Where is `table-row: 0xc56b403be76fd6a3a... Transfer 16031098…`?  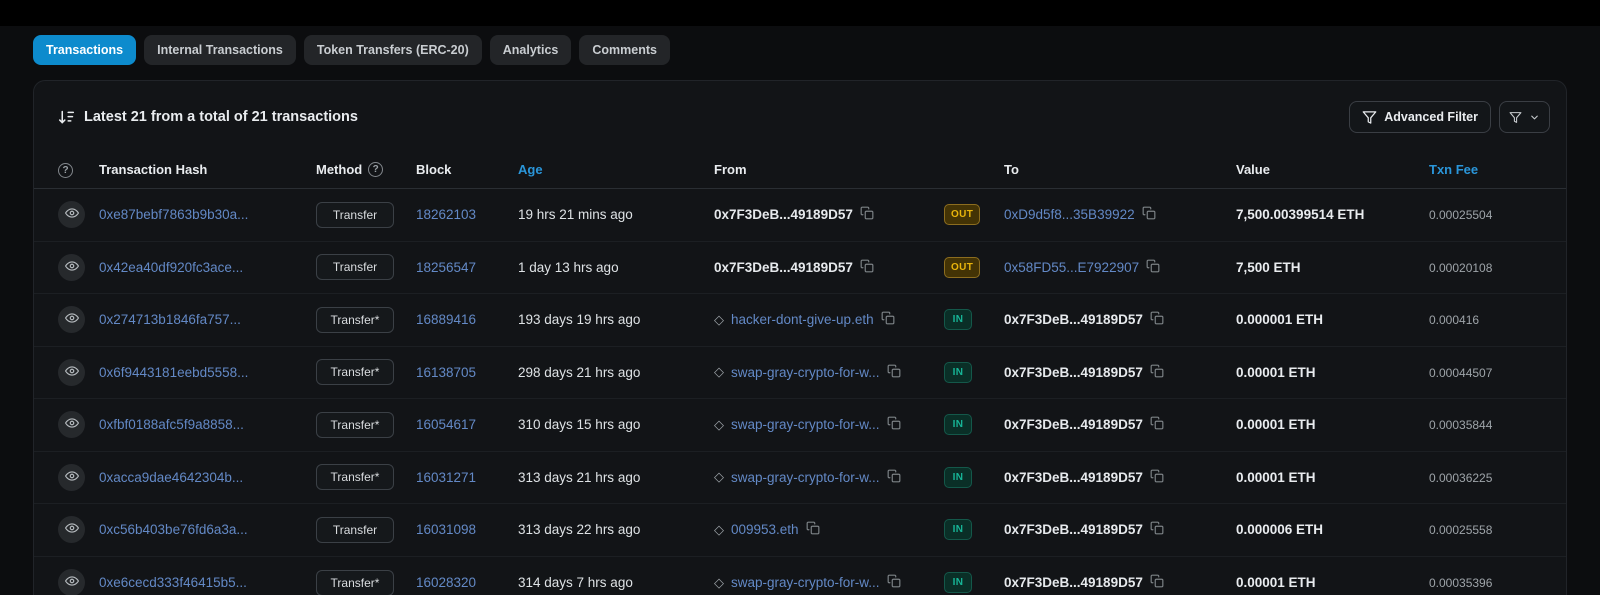 table-row: 0xc56b403be76fd6a3a... Transfer 16031098… is located at coordinates (800, 530).